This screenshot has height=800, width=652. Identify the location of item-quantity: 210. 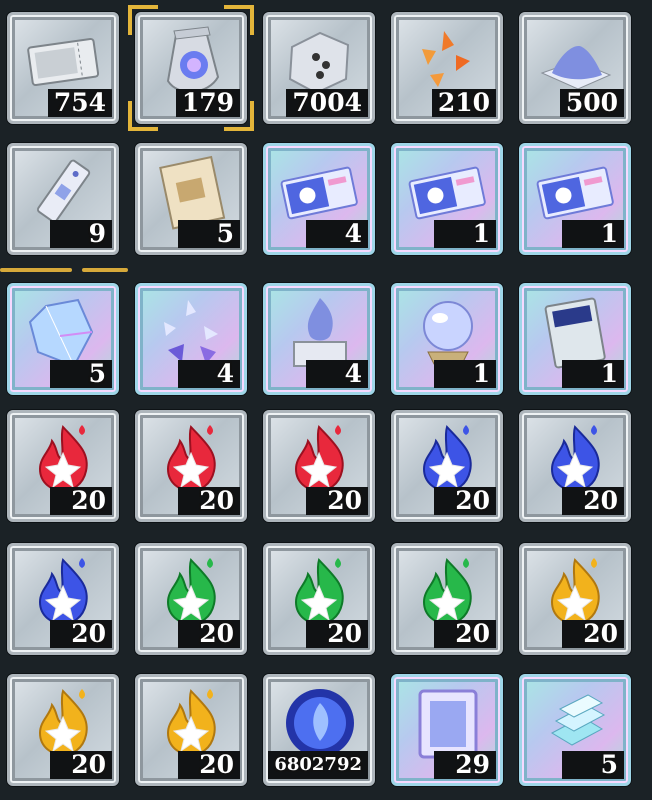
(463, 103).